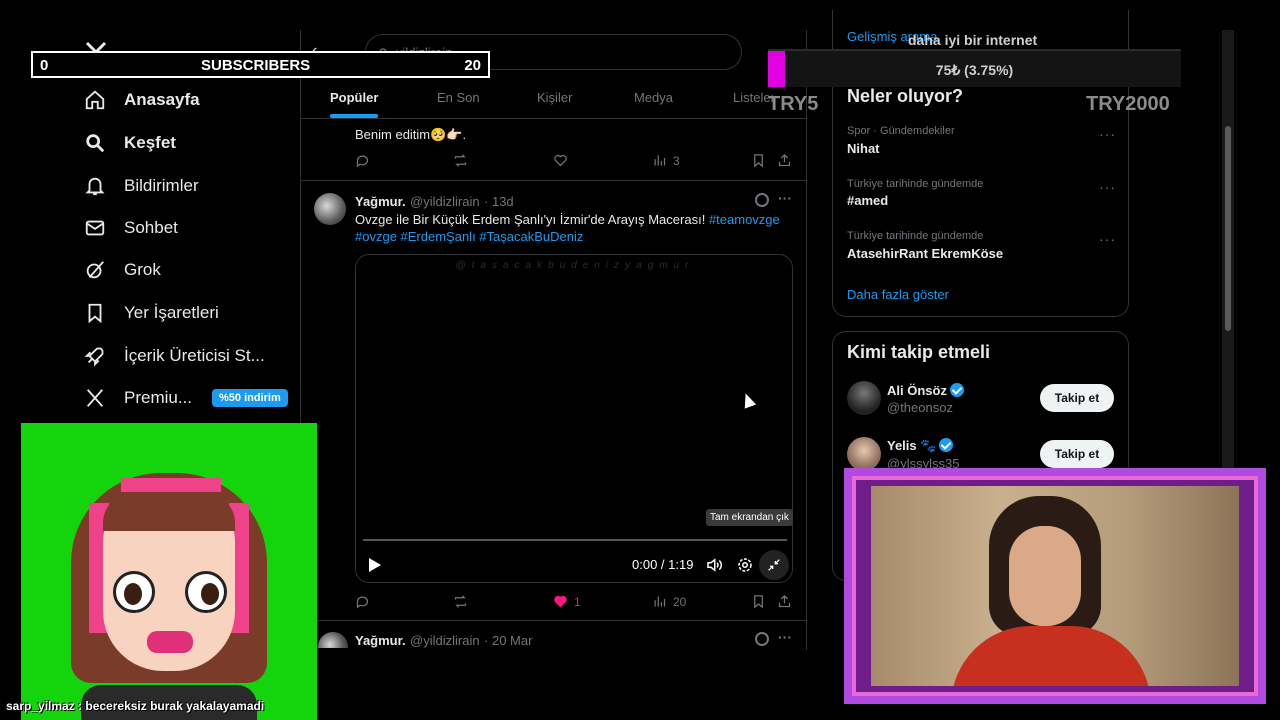 This screenshot has height=720, width=1280. I want to click on tweet-time: · 20 Mar, so click(508, 640).